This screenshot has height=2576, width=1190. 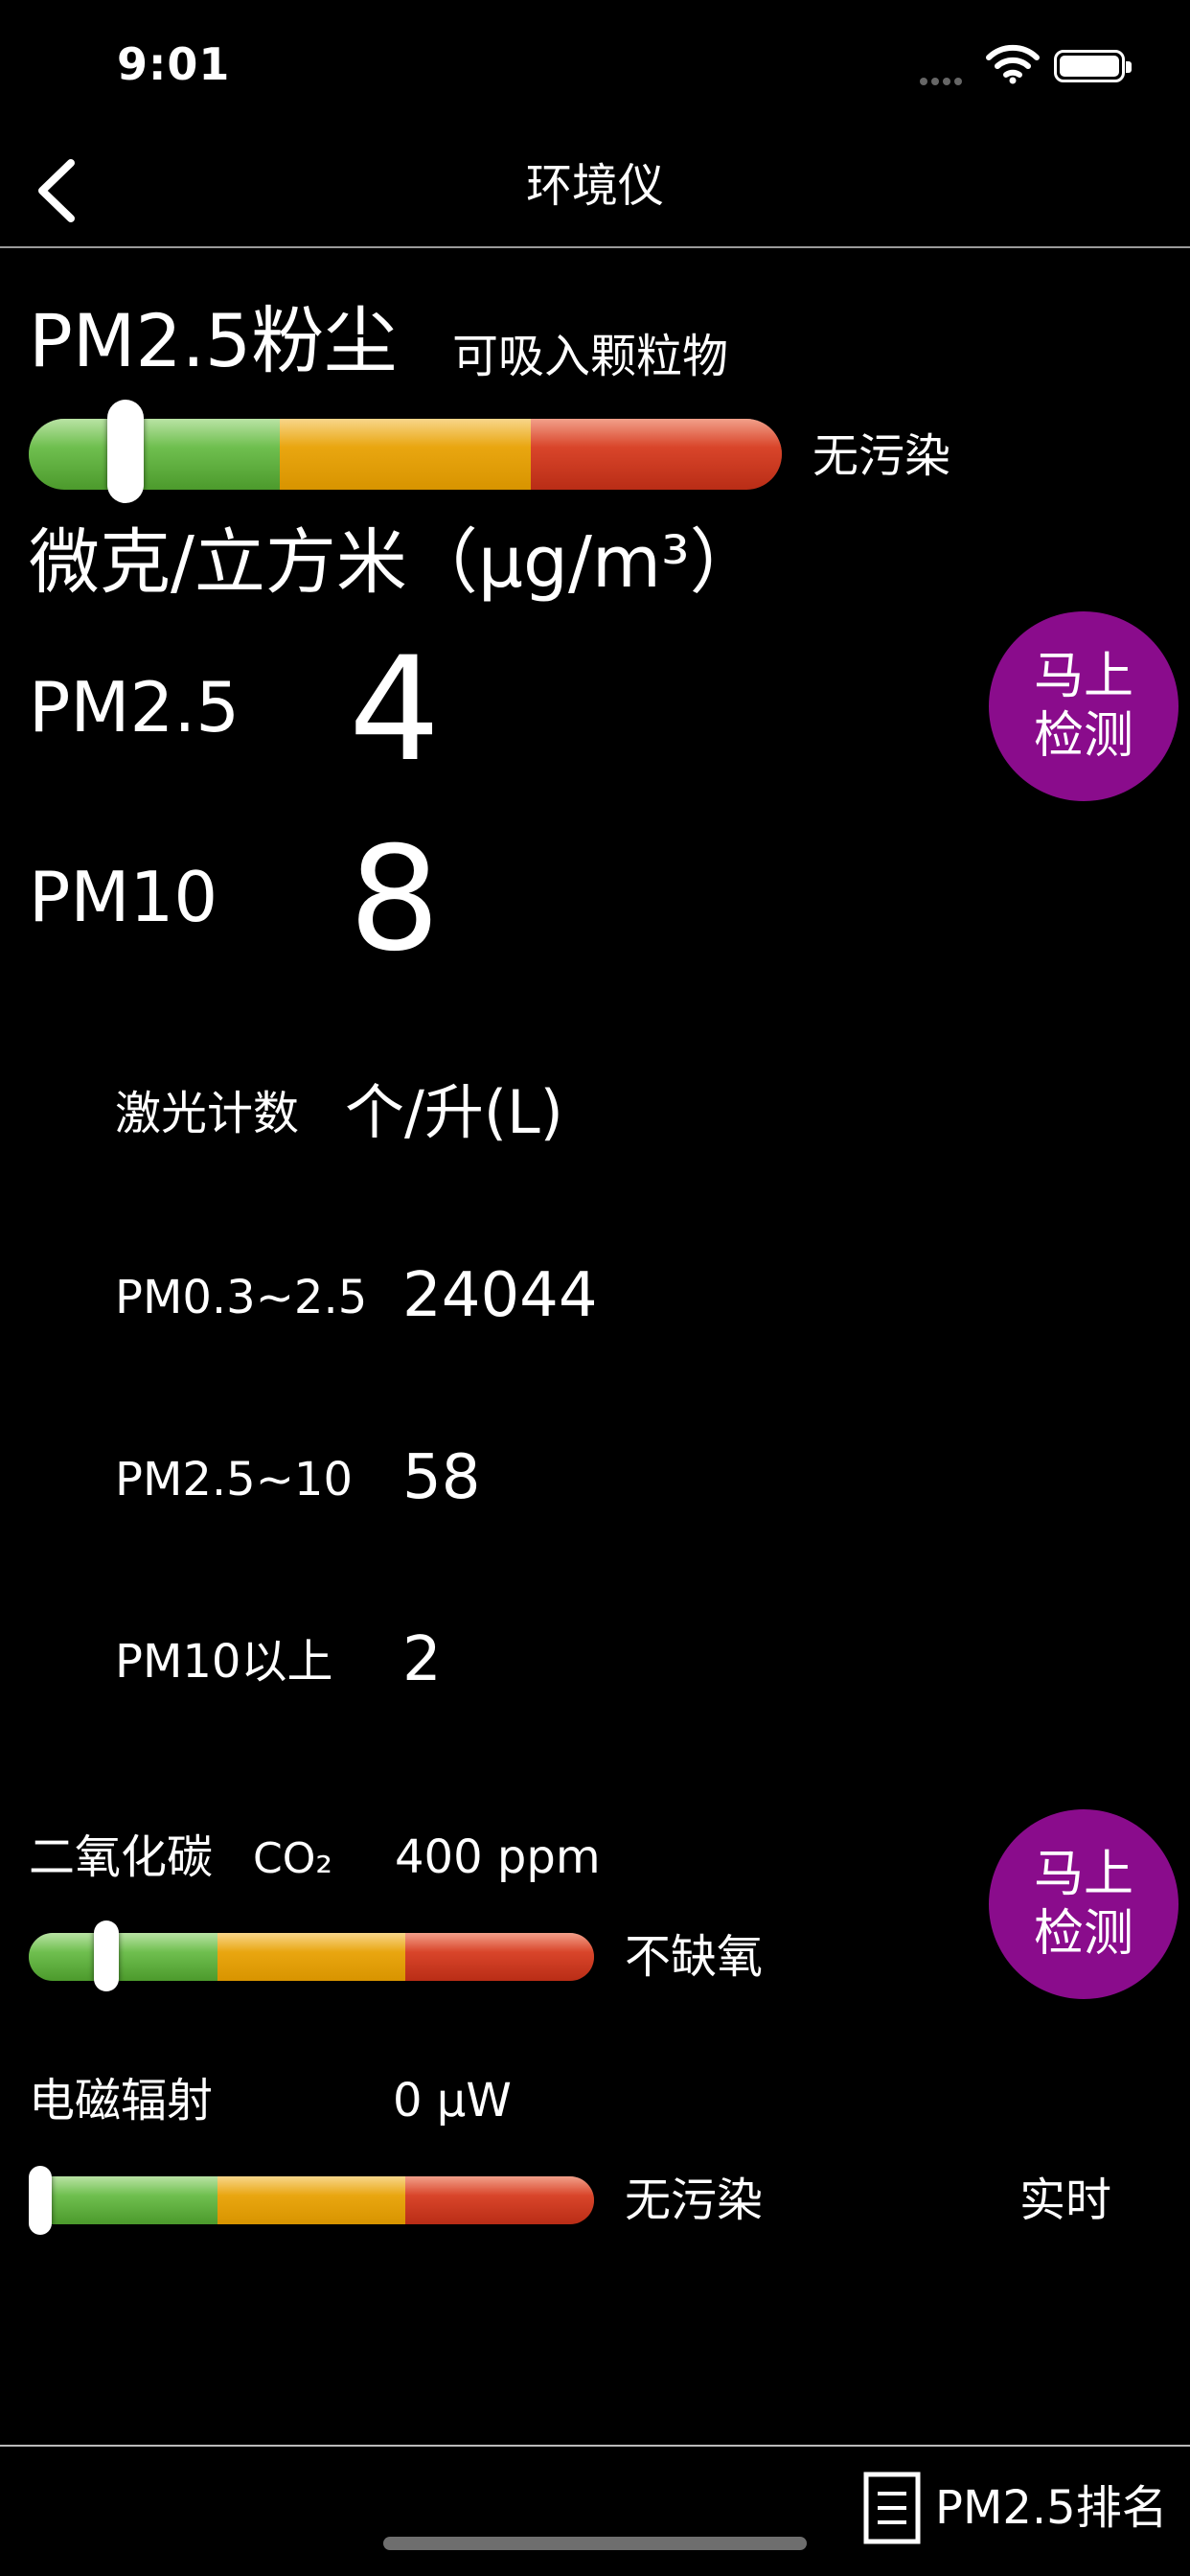 What do you see at coordinates (595, 247) in the screenshot?
I see `nav-divider` at bounding box center [595, 247].